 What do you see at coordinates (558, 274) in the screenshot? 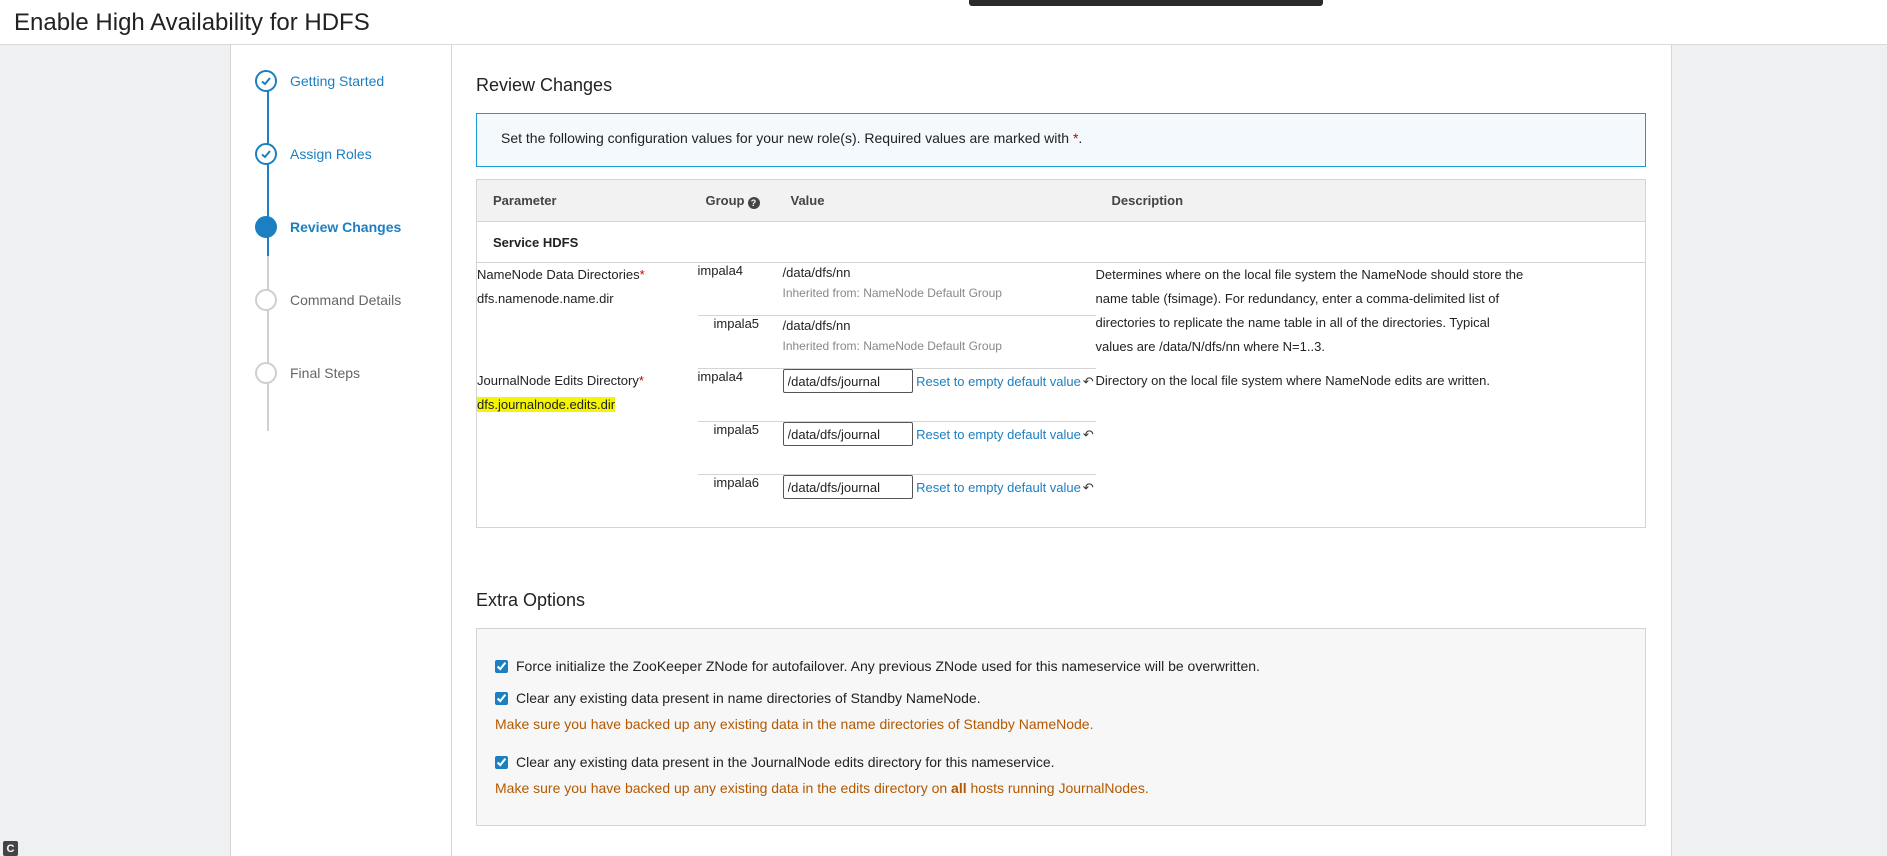
I see `param-name: NameNode Data Directories` at bounding box center [558, 274].